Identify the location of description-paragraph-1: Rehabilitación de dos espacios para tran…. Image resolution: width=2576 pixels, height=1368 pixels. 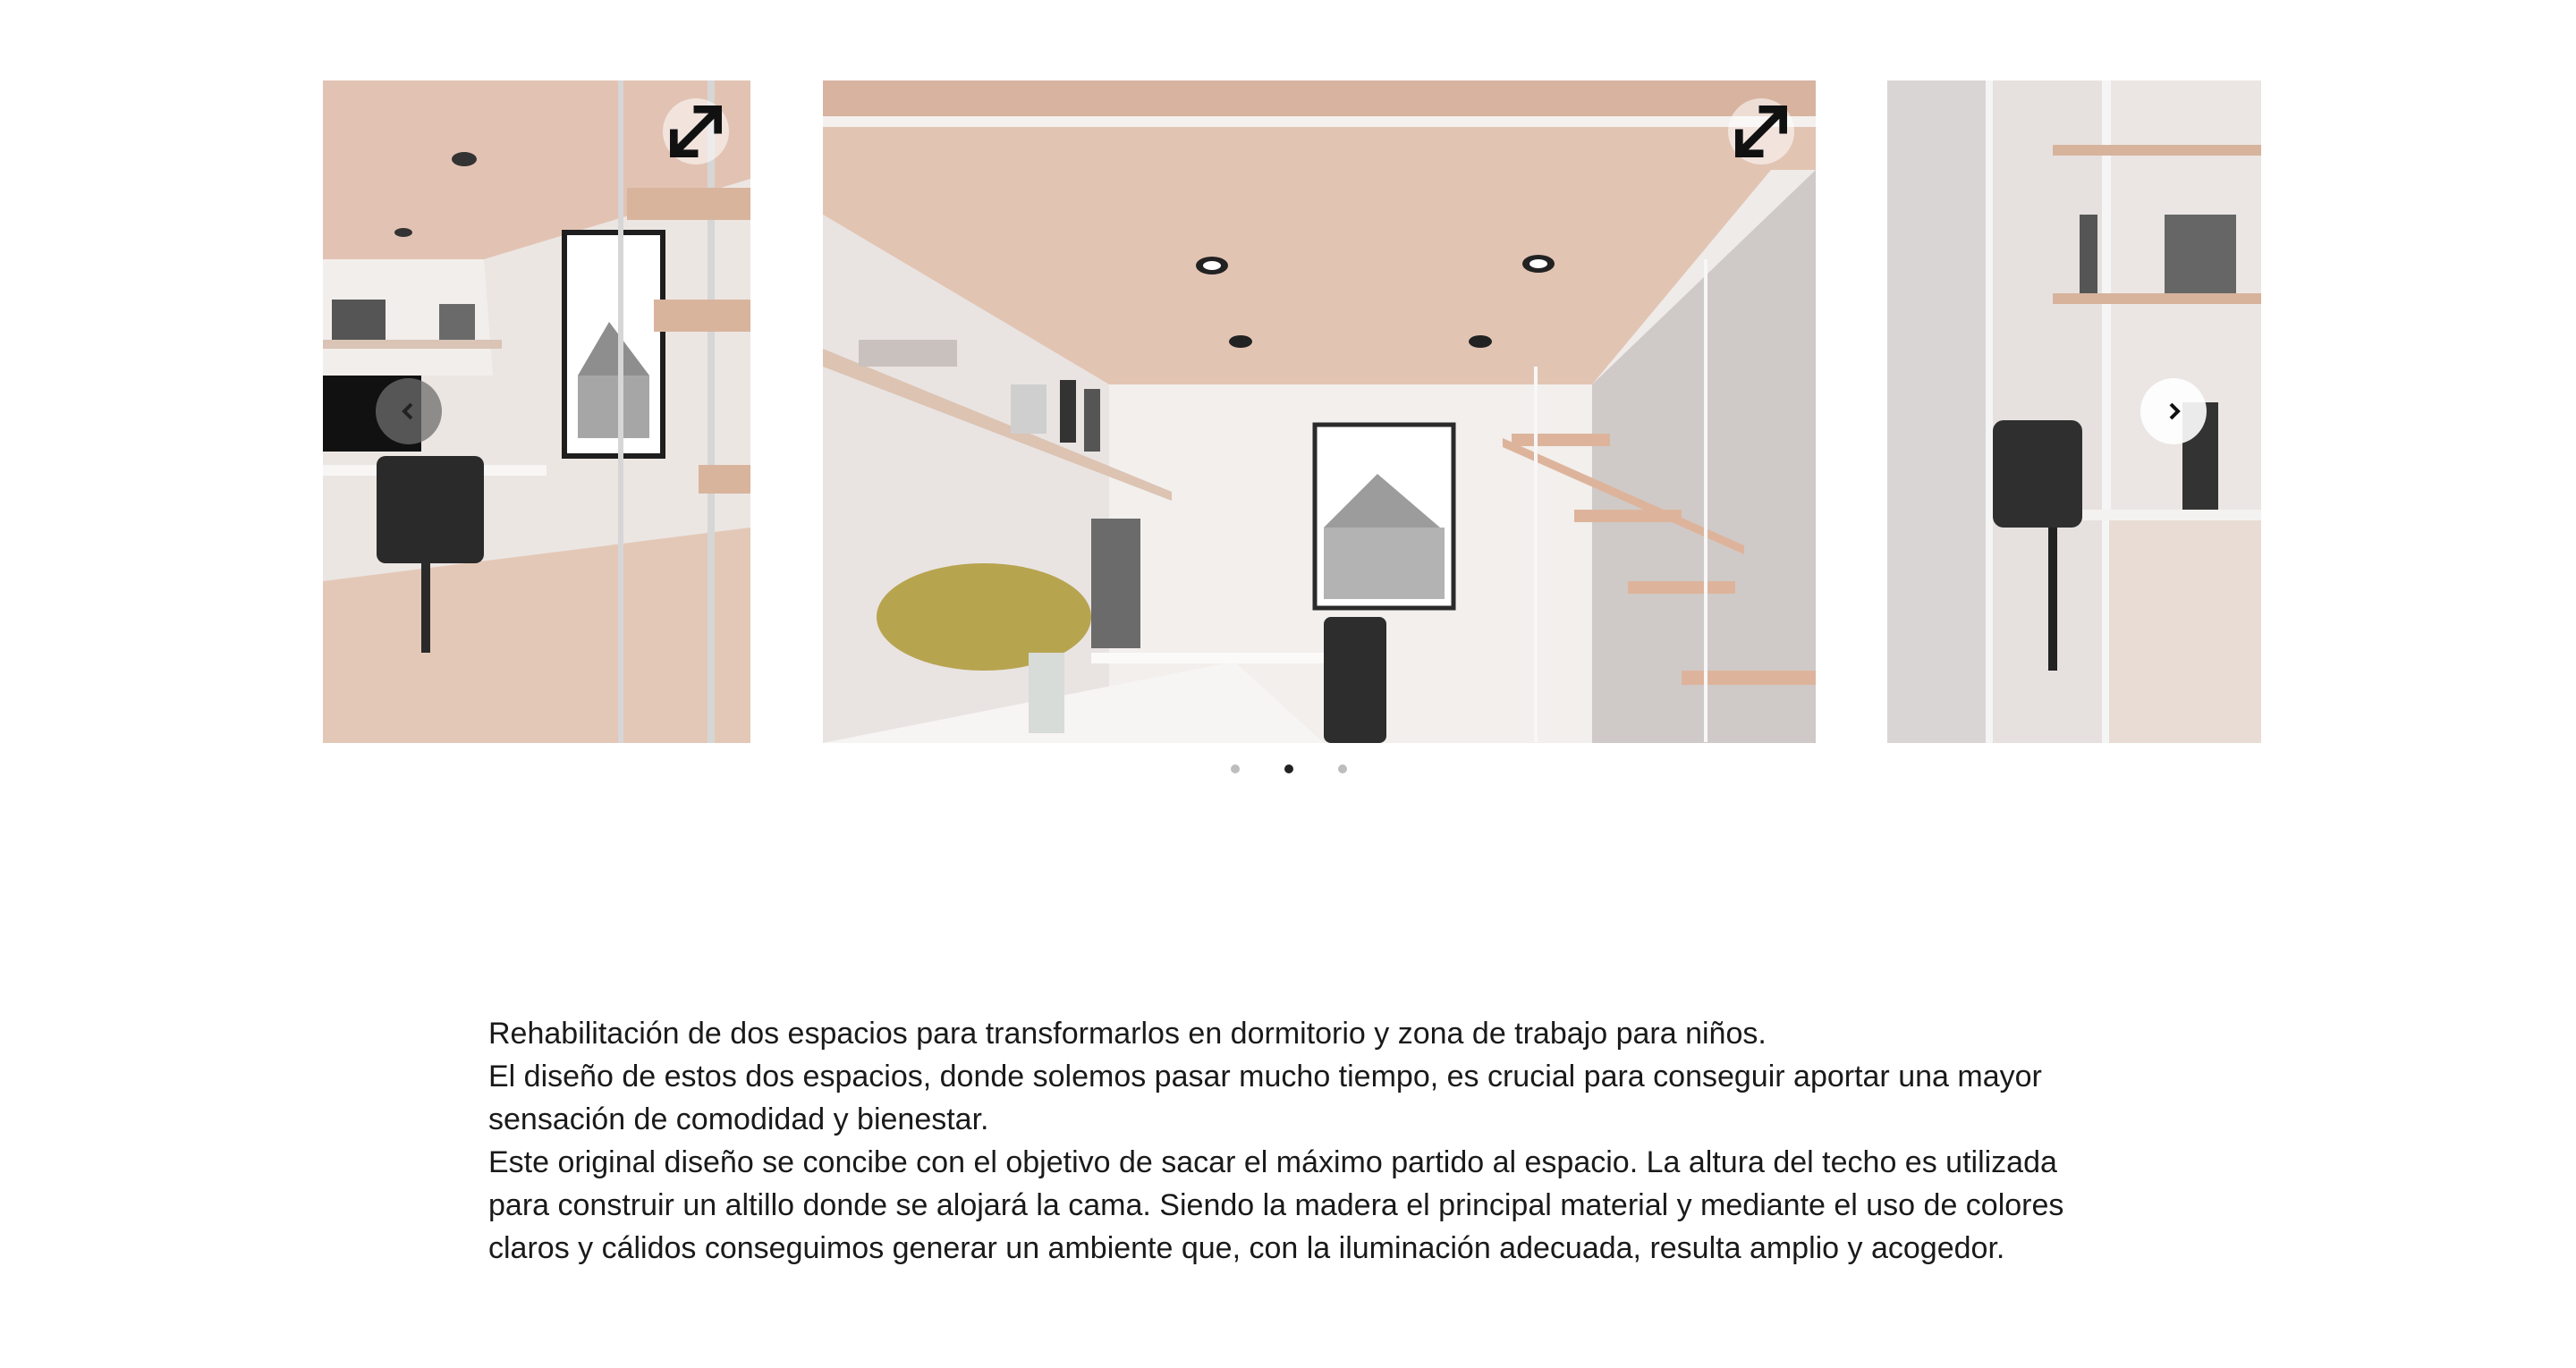
(1127, 1034).